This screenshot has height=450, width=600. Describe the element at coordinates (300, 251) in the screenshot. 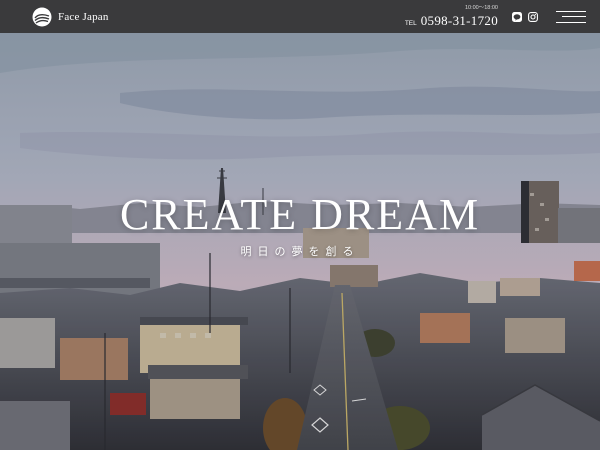

I see `hero-subline: 明日の夢を創る` at that location.